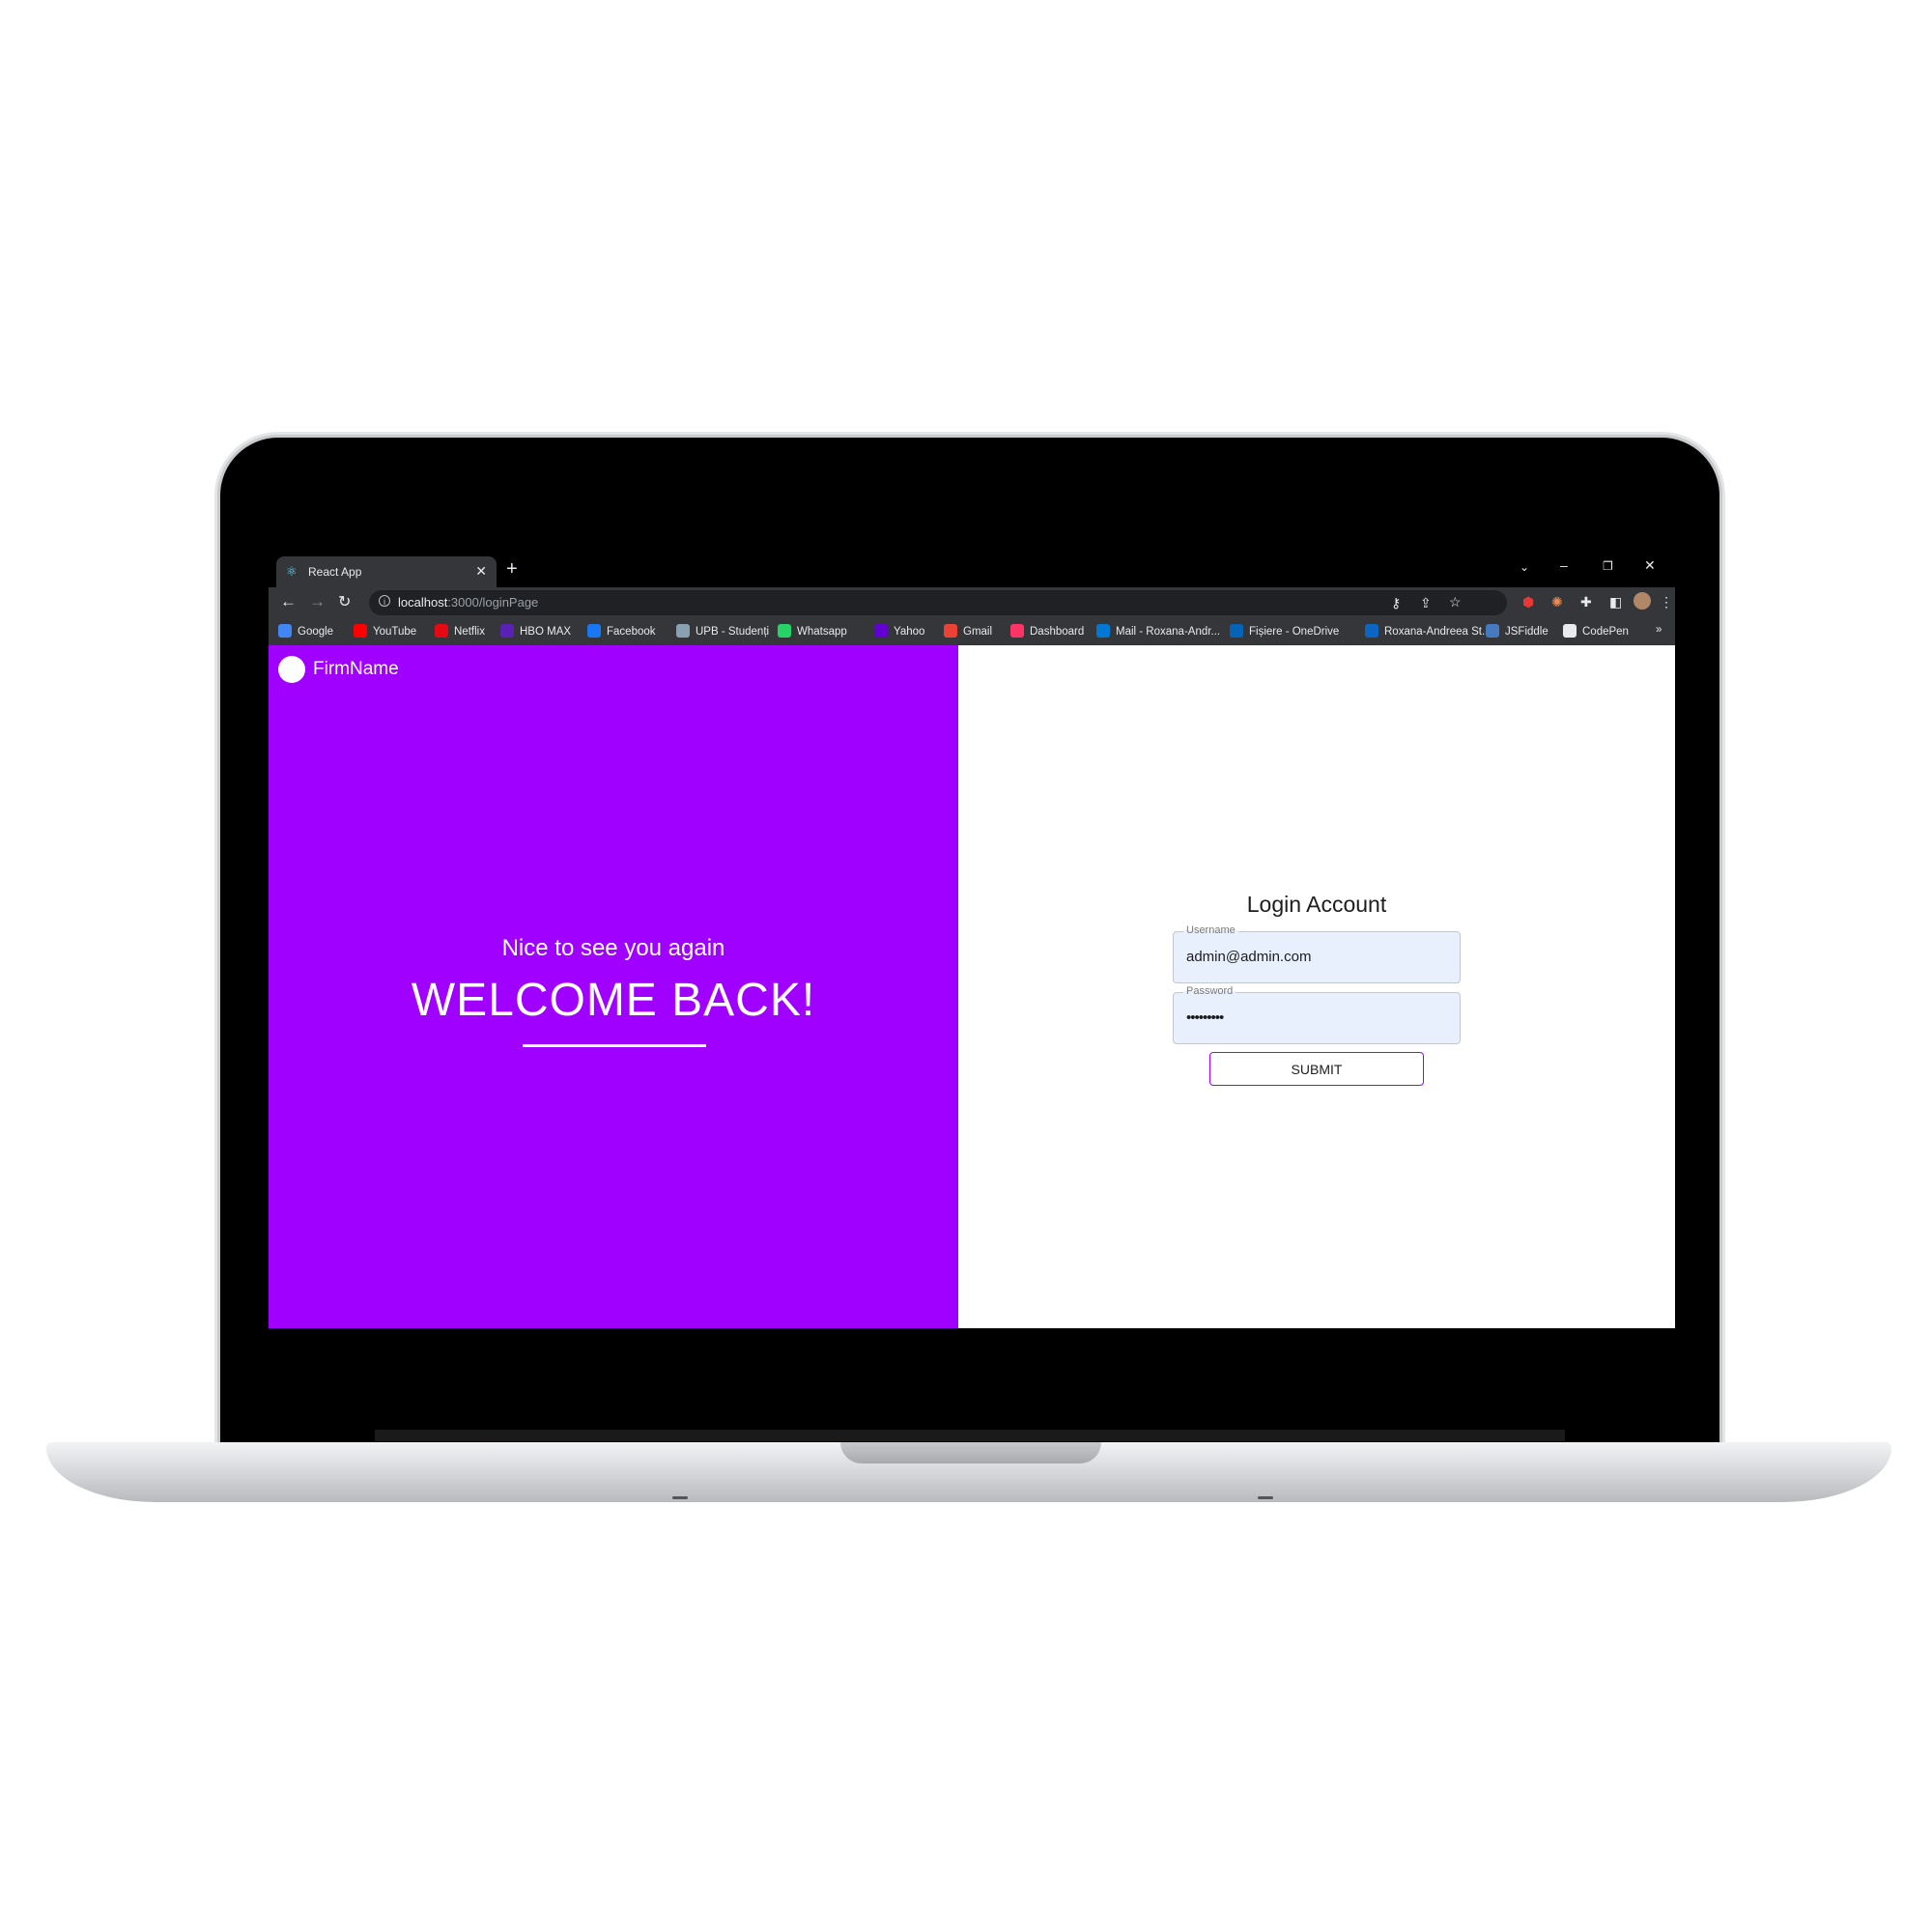  Describe the element at coordinates (1586, 602) in the screenshot. I see `extensions-puzzle-icon: ✚` at that location.